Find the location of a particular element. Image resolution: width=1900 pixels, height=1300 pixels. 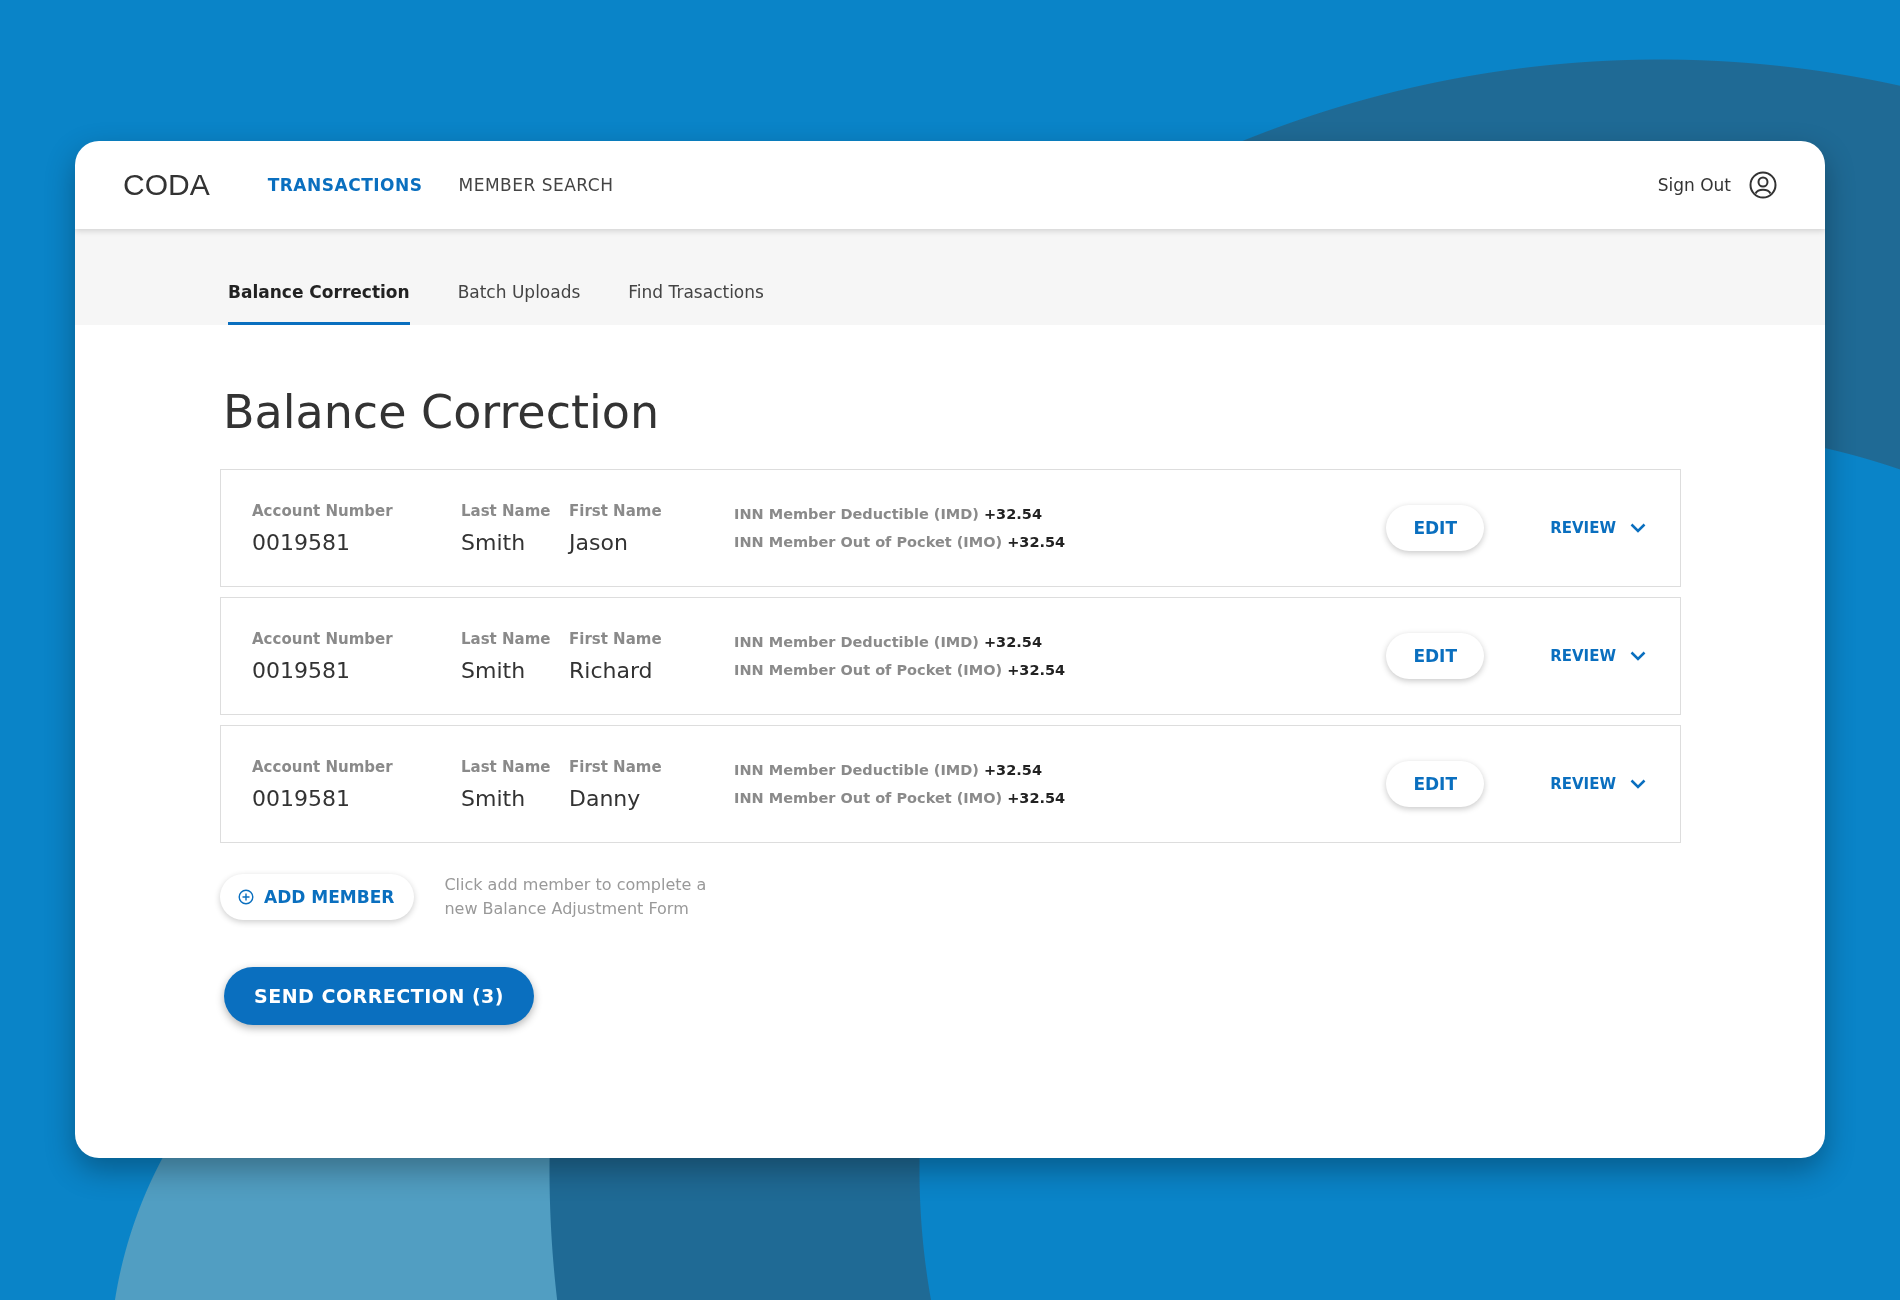

nav-link: TRANSACTIONS is located at coordinates (345, 185).